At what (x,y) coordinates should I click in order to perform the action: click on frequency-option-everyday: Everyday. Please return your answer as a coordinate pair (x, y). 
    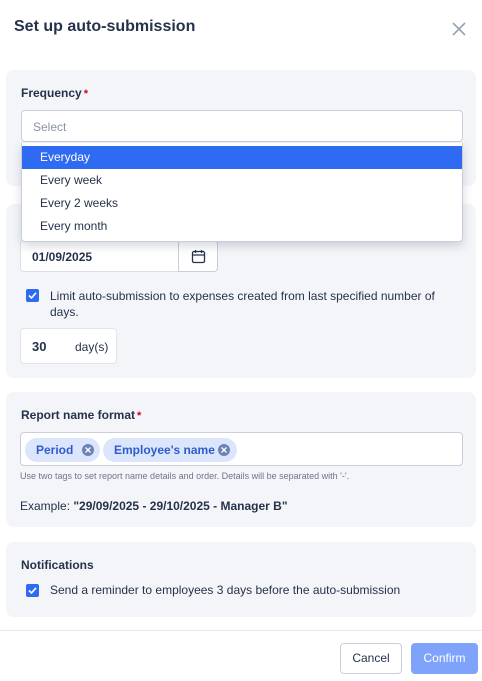
    Looking at the image, I should click on (242, 157).